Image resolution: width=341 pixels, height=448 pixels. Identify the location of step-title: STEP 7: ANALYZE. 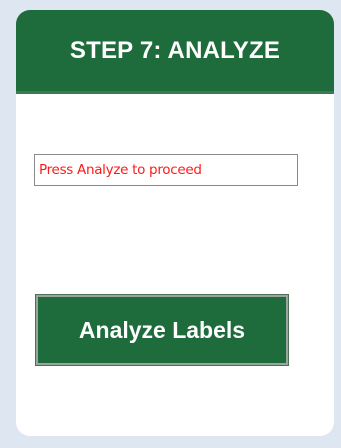
(175, 50).